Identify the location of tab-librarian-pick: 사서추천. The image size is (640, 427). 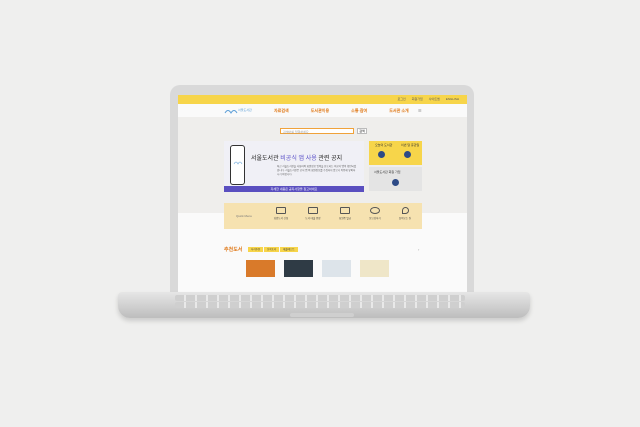
(256, 249).